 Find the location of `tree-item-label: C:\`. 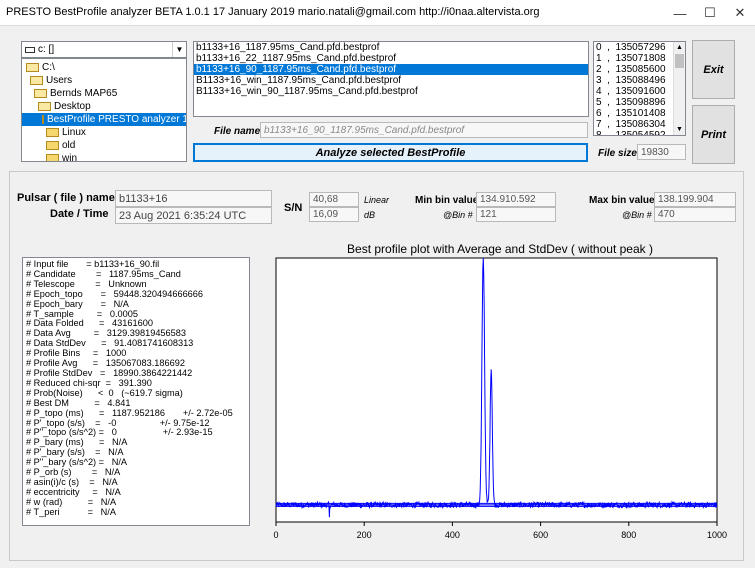

tree-item-label: C:\ is located at coordinates (48, 67).